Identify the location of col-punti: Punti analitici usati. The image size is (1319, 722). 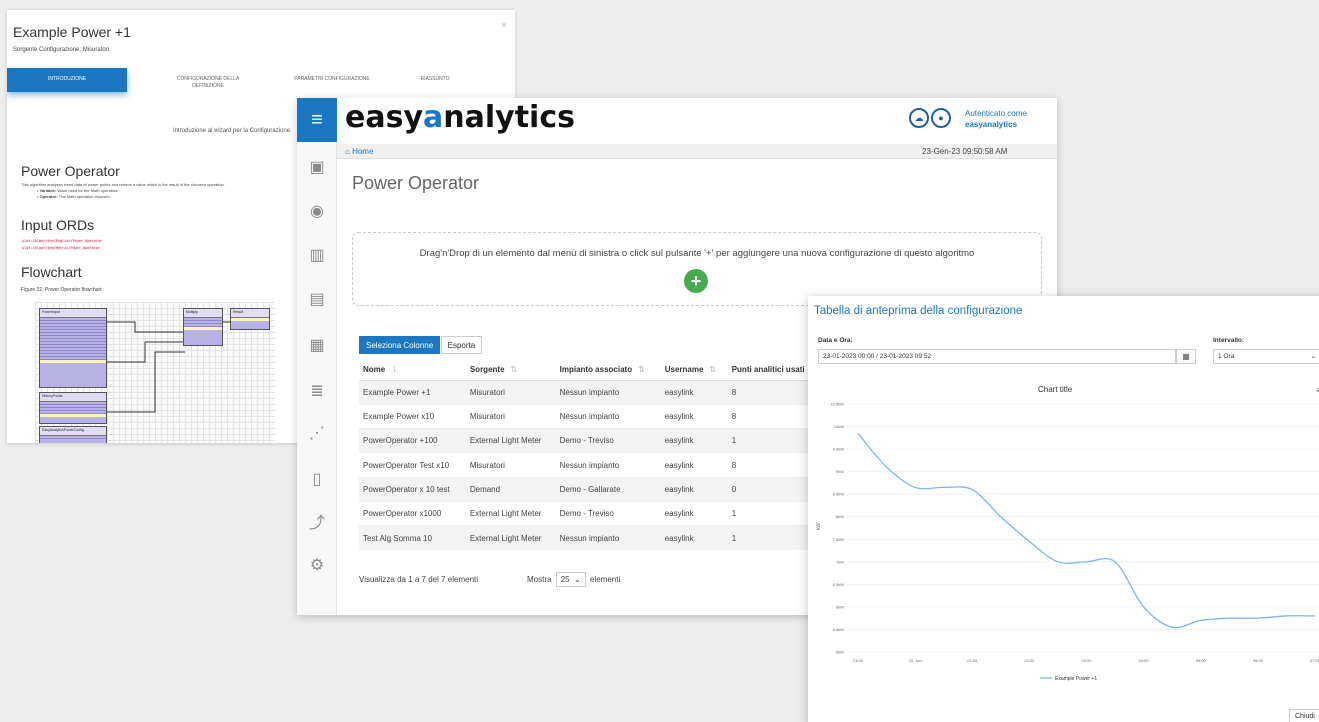
(773, 370).